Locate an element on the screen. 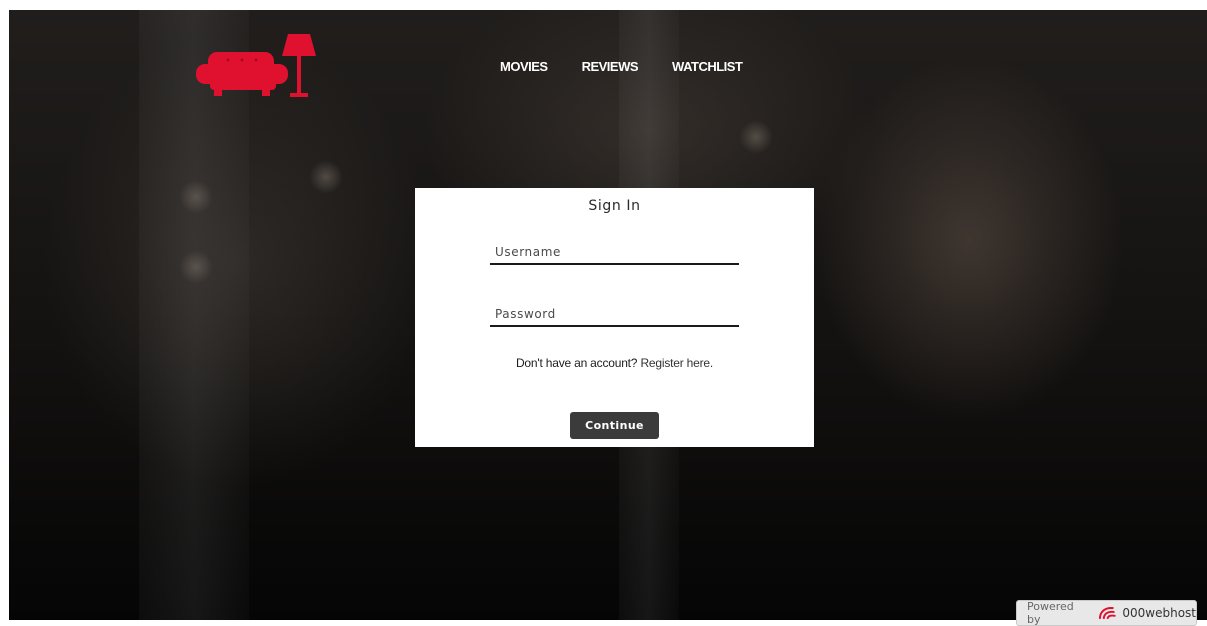  username-field is located at coordinates (614, 253).